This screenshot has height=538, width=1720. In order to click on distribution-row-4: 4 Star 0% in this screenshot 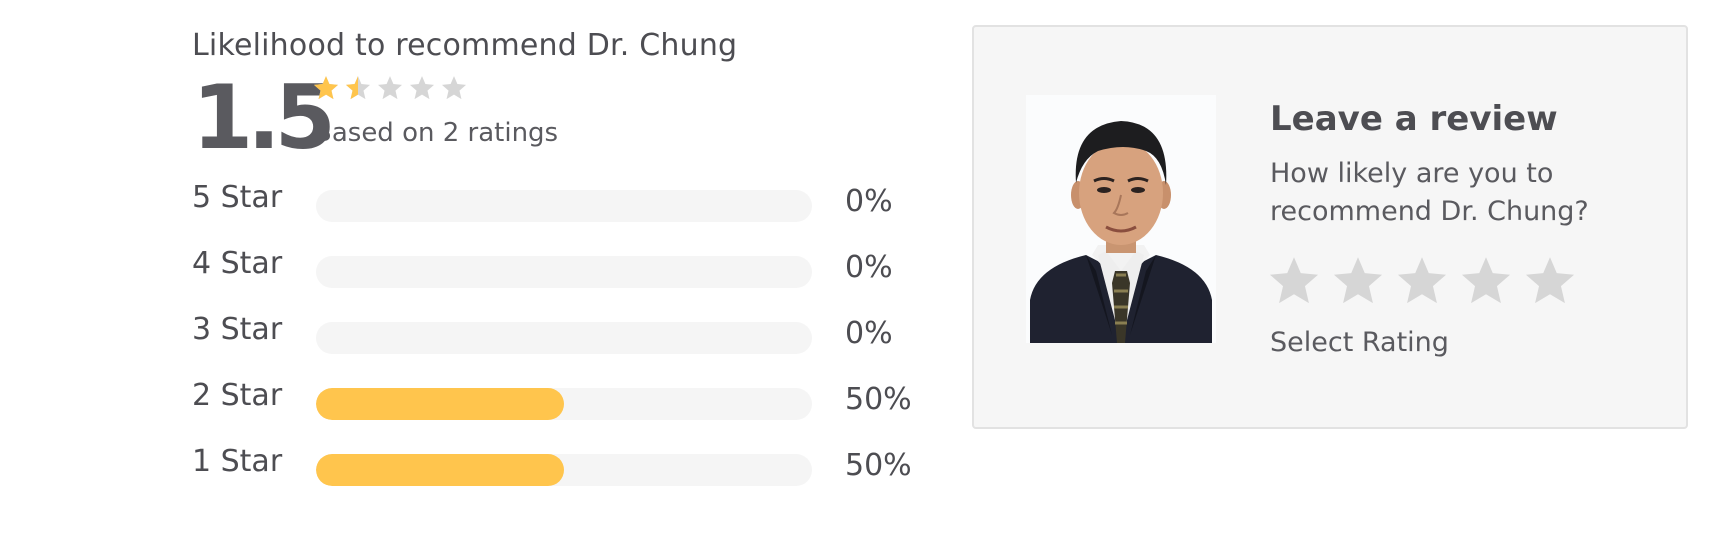, I will do `click(562, 273)`.